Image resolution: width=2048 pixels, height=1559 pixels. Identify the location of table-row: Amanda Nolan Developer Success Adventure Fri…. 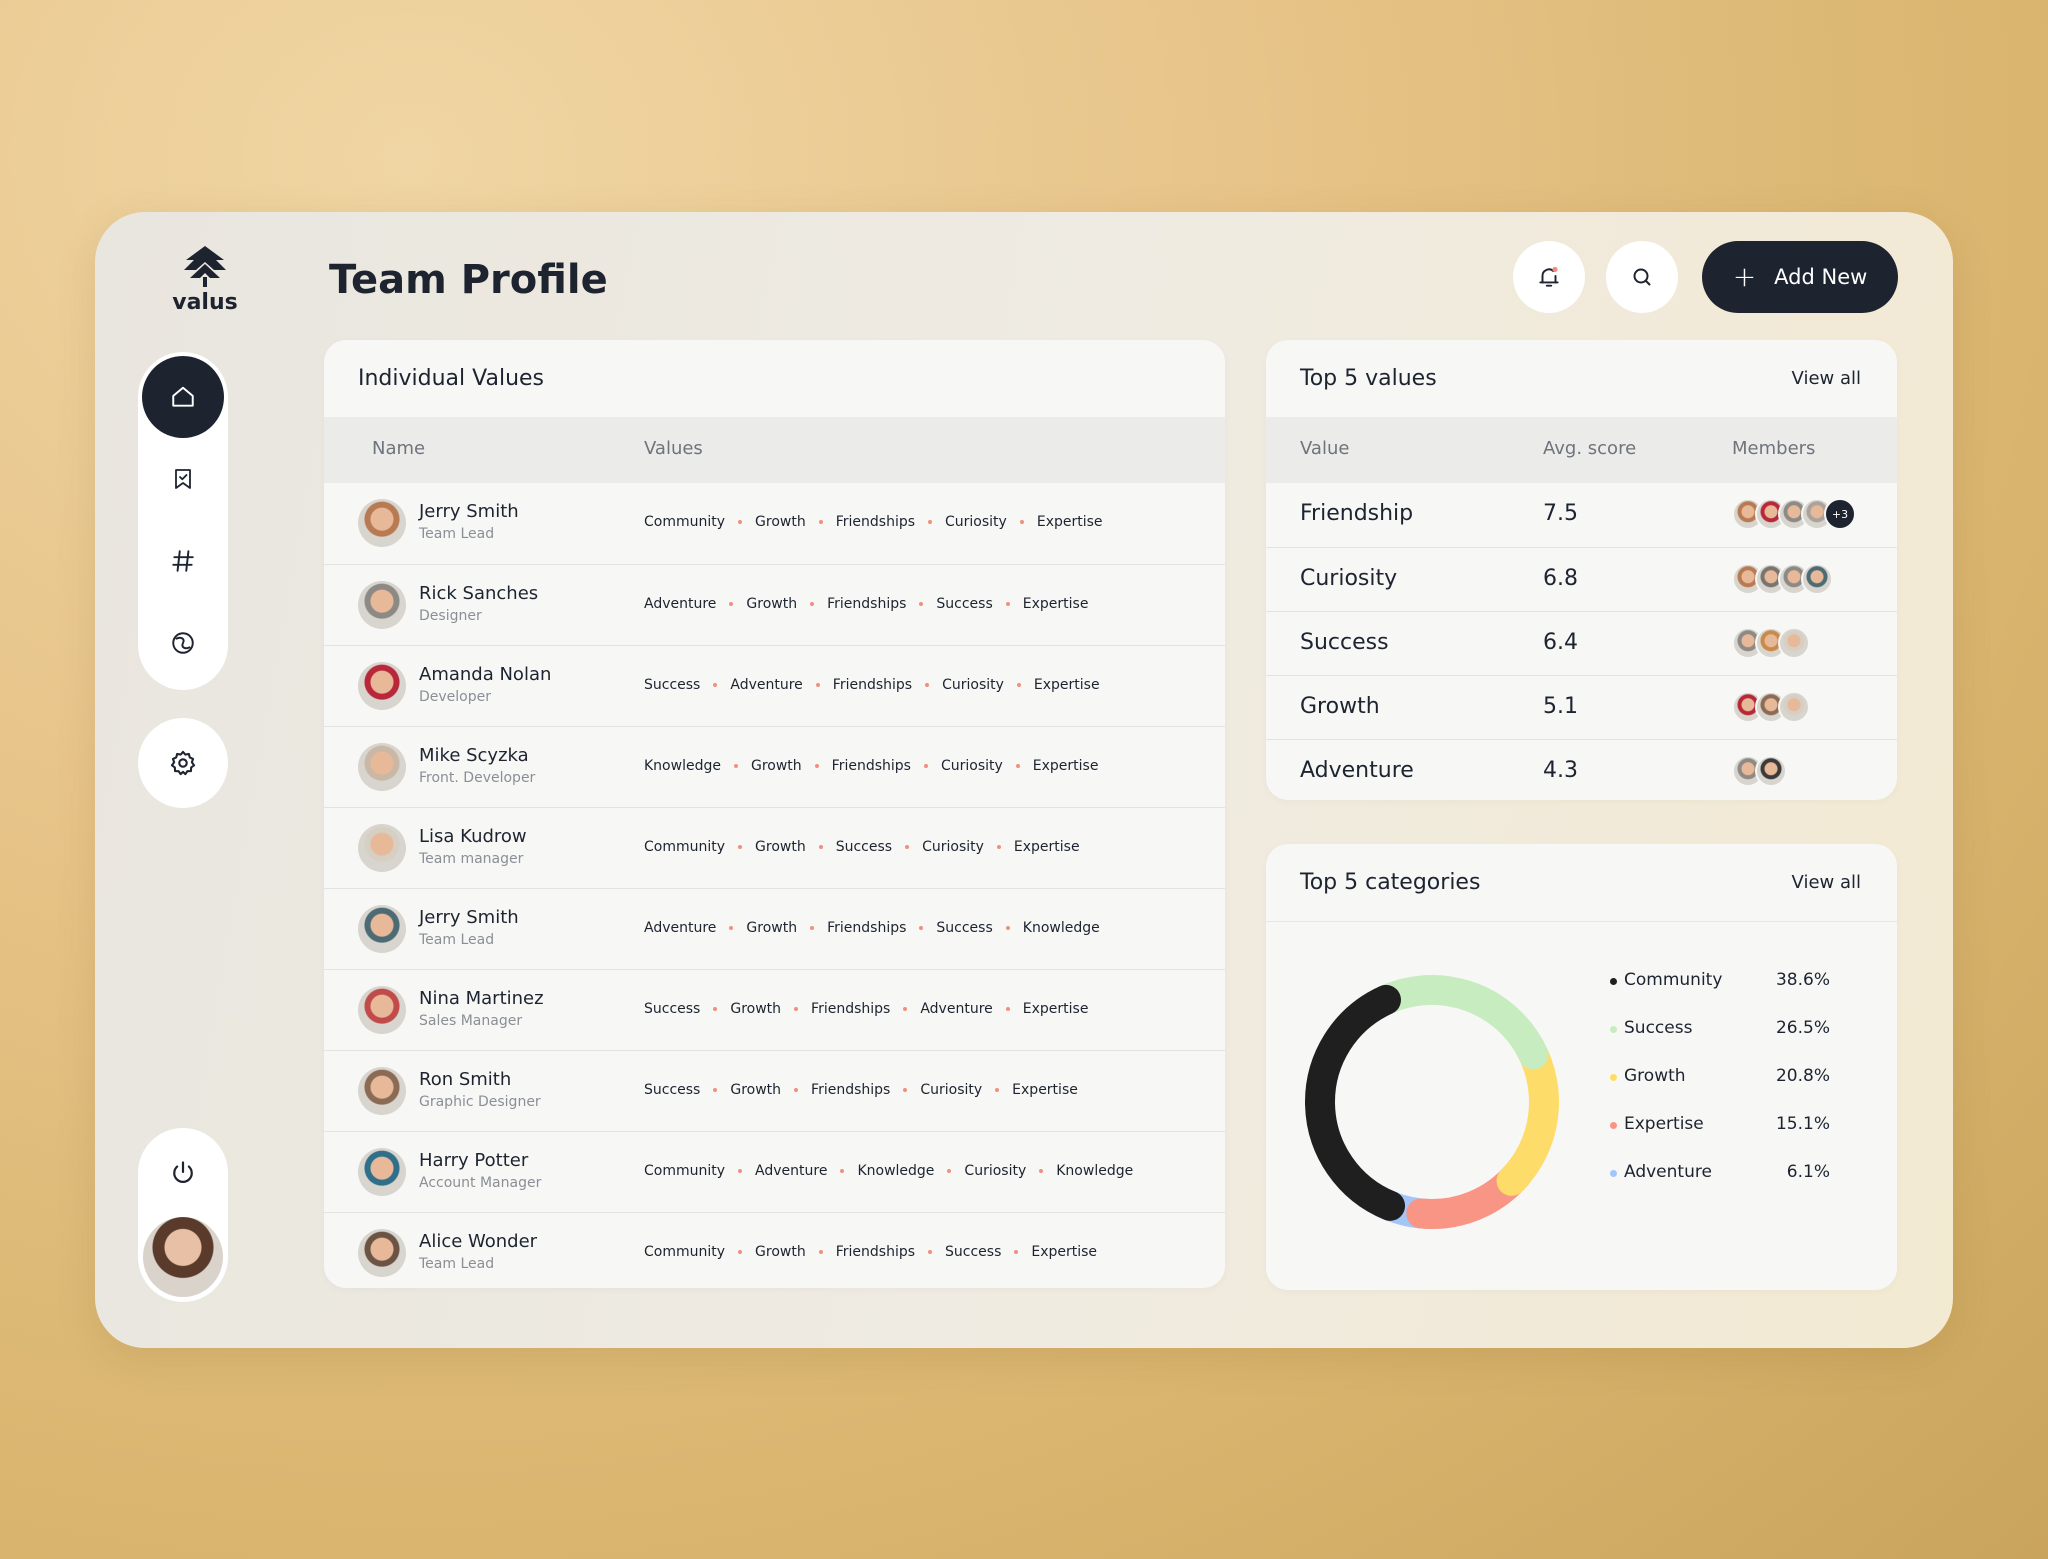
(774, 685).